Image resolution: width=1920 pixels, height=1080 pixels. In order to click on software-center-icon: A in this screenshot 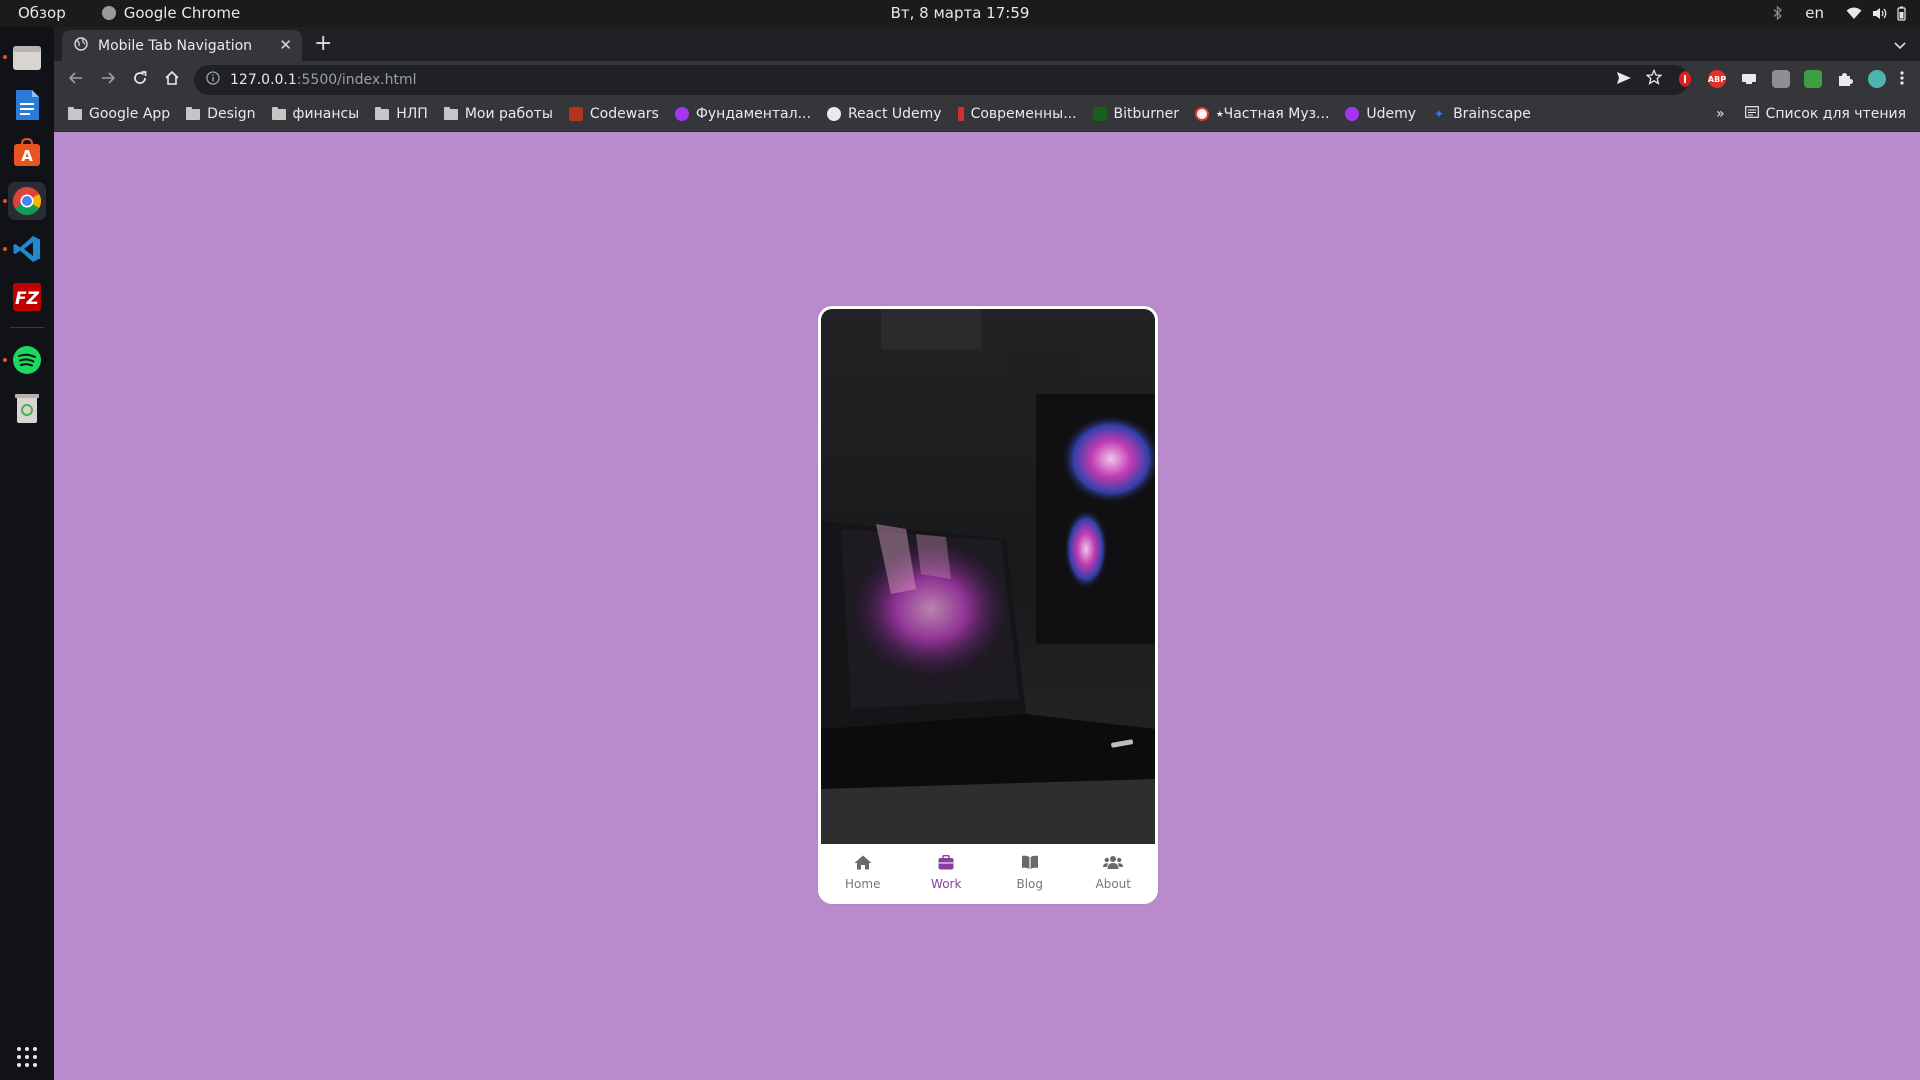, I will do `click(27, 153)`.